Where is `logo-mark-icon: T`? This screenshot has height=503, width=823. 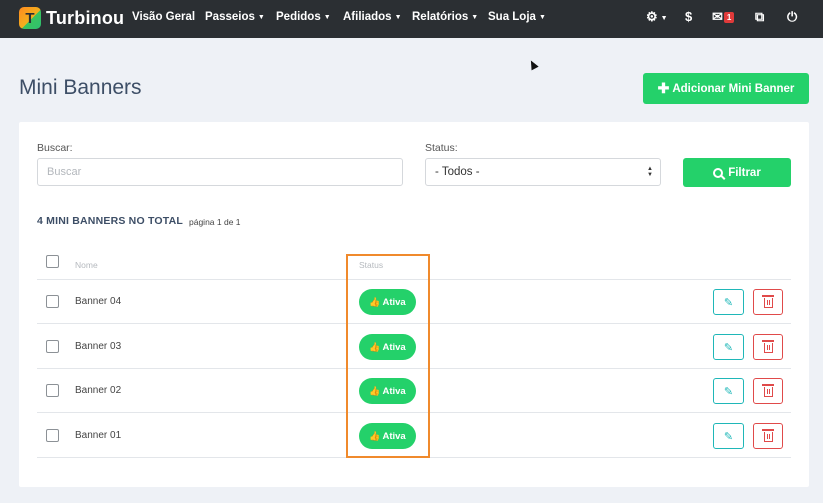 logo-mark-icon: T is located at coordinates (30, 18).